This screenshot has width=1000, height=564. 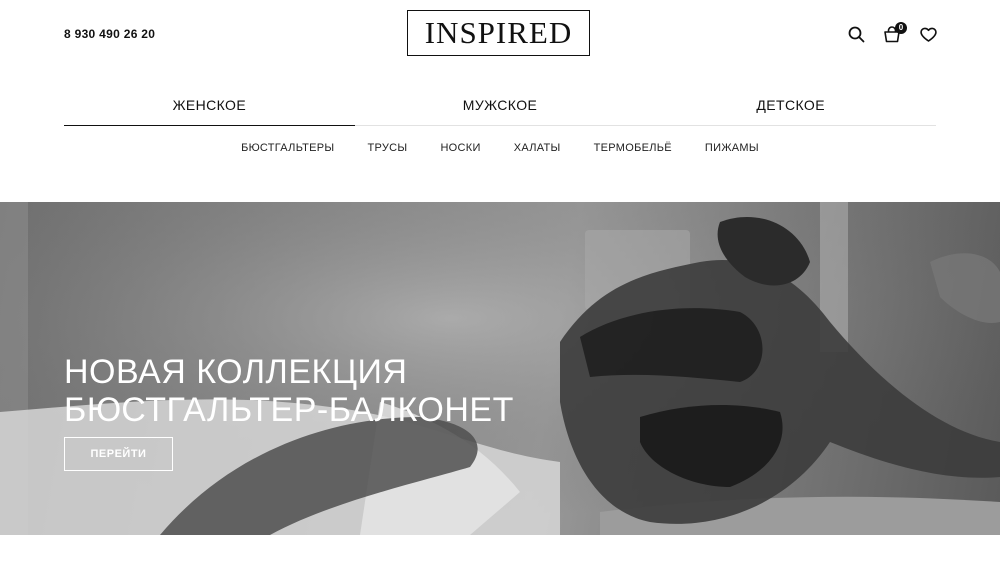 I want to click on category-bras: БЮСТГАЛЬТЕРЫ, so click(x=287, y=148).